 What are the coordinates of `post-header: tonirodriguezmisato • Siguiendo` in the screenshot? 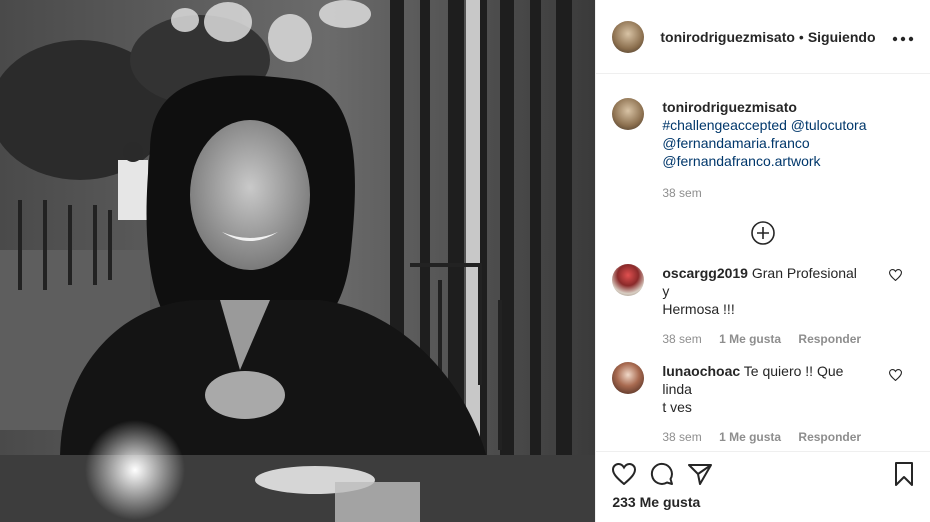 It's located at (763, 37).